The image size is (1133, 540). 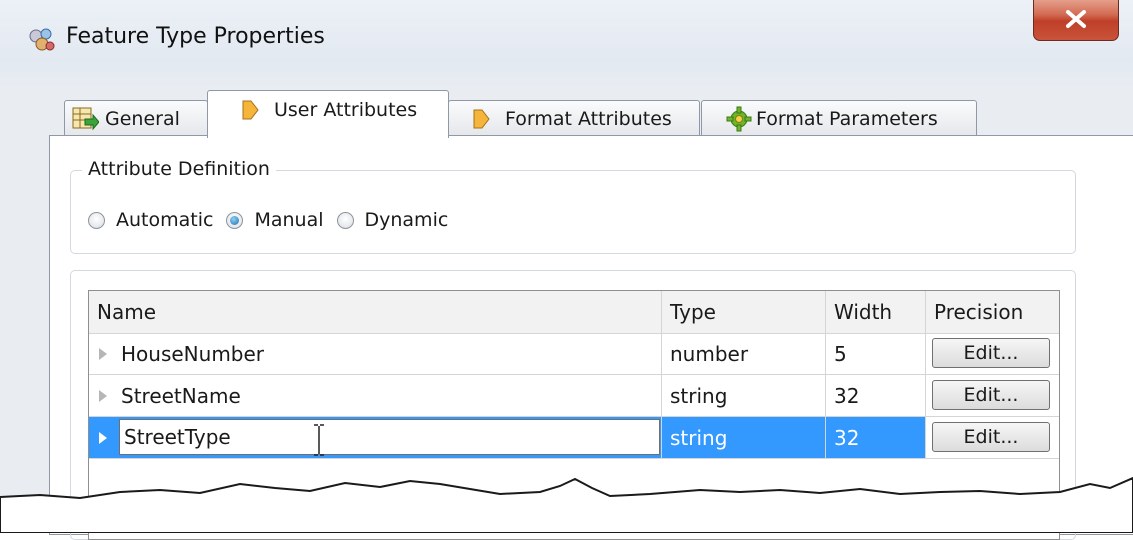 What do you see at coordinates (375, 353) in the screenshot?
I see `row-name-cell: HouseNumber` at bounding box center [375, 353].